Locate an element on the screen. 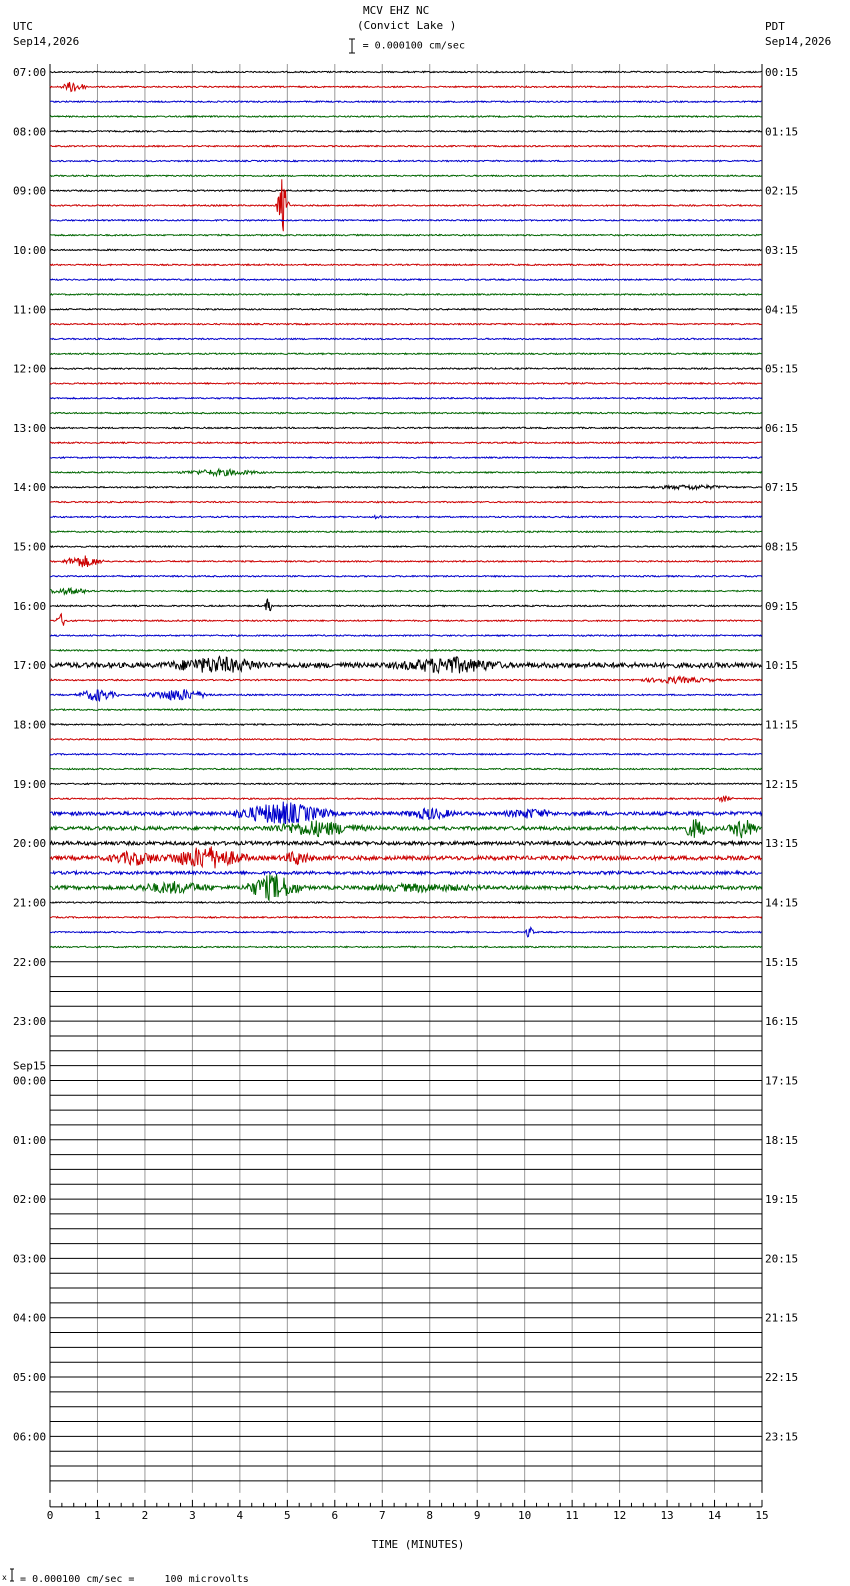 The image size is (850, 1586). x-tick-label: 2 is located at coordinates (145, 1515).